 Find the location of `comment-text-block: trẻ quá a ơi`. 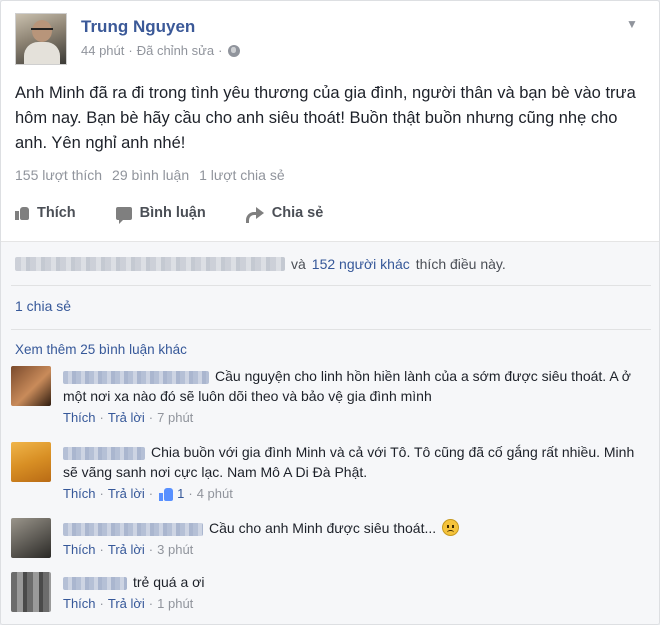

comment-text-block: trẻ quá a ơi is located at coordinates (353, 582).